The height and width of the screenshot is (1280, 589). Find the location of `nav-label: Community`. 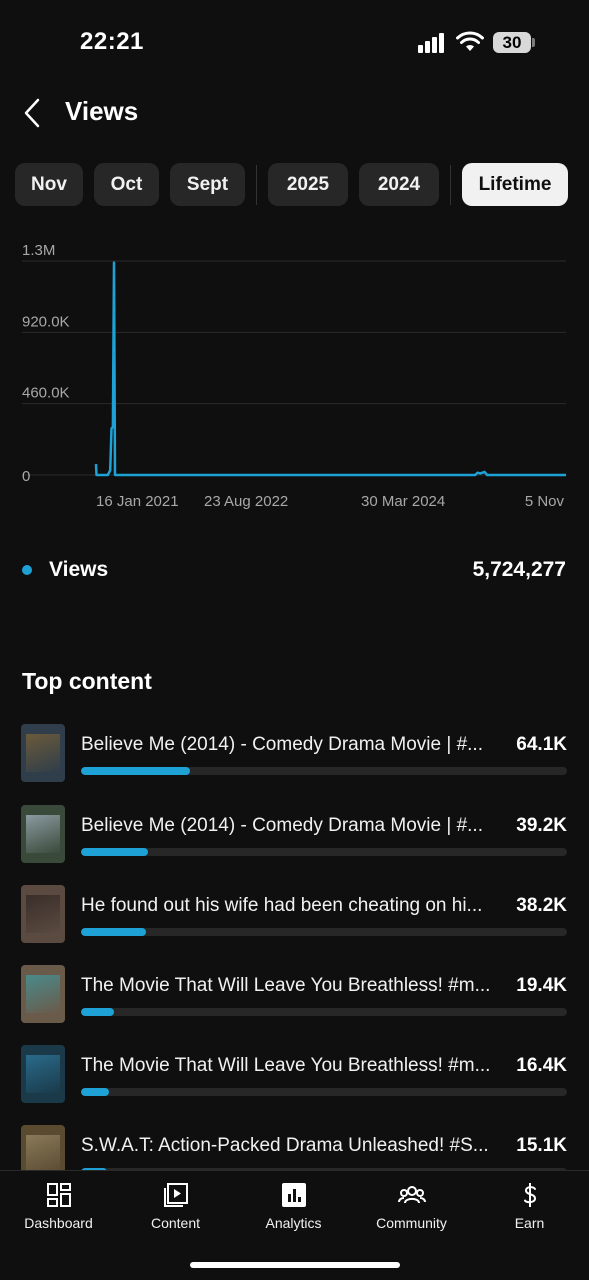

nav-label: Community is located at coordinates (411, 1223).